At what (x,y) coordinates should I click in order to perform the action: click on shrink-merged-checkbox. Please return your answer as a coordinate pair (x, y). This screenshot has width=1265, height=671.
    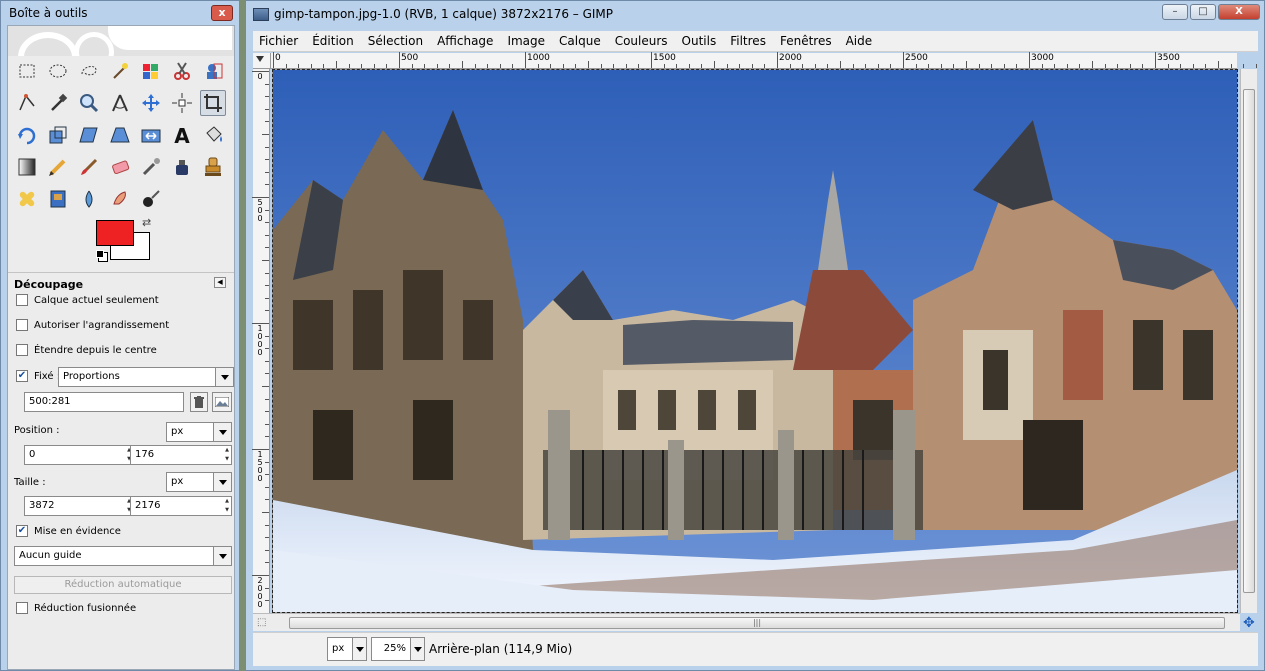
    Looking at the image, I should click on (22, 608).